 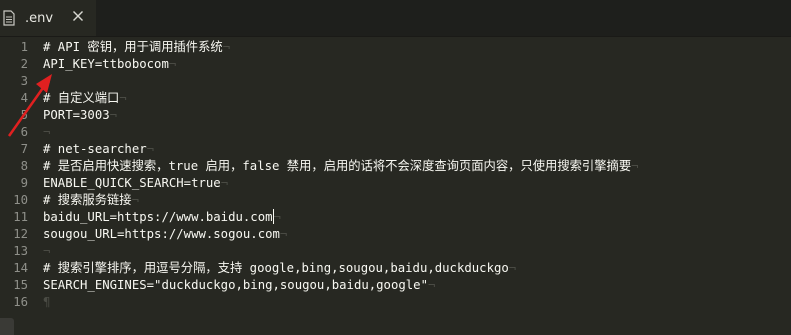 I want to click on code-line-text: sougou_URL=https://www.sogou.com, so click(x=161, y=234).